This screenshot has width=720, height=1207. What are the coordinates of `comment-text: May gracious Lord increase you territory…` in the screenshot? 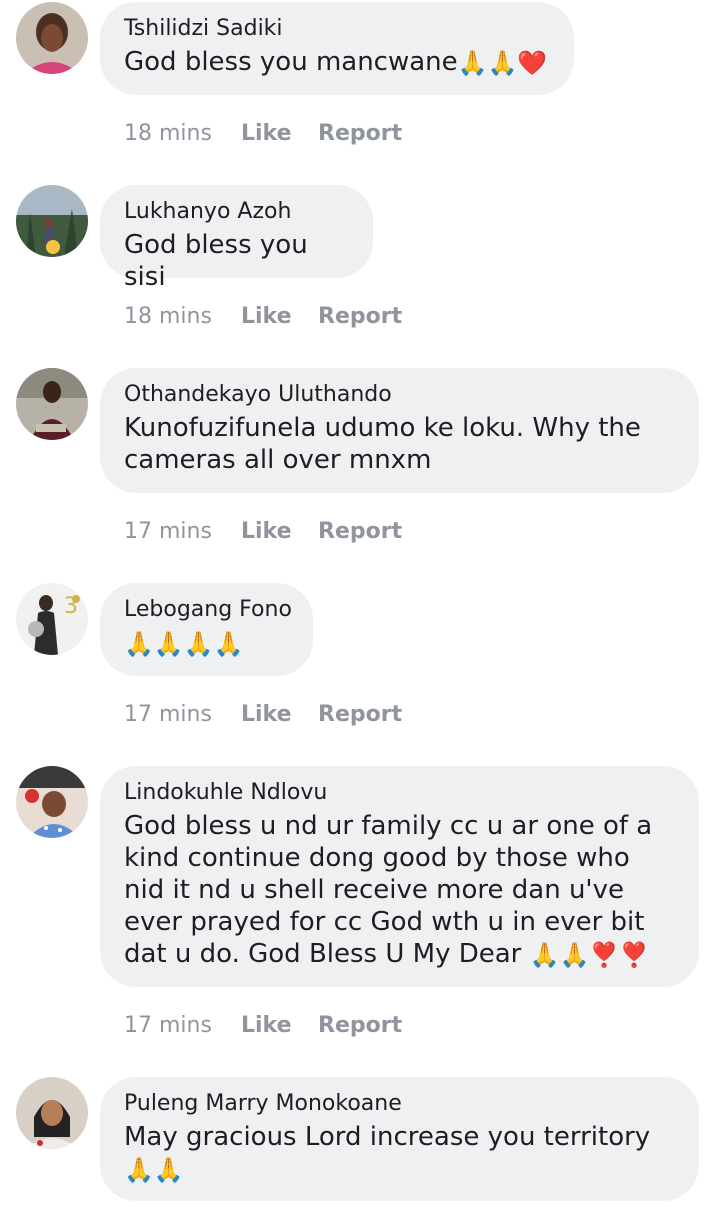 It's located at (399, 1153).